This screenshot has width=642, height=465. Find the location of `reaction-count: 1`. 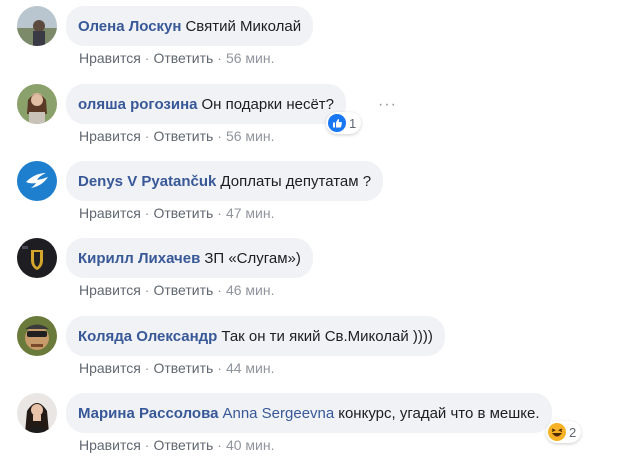

reaction-count: 1 is located at coordinates (353, 123).